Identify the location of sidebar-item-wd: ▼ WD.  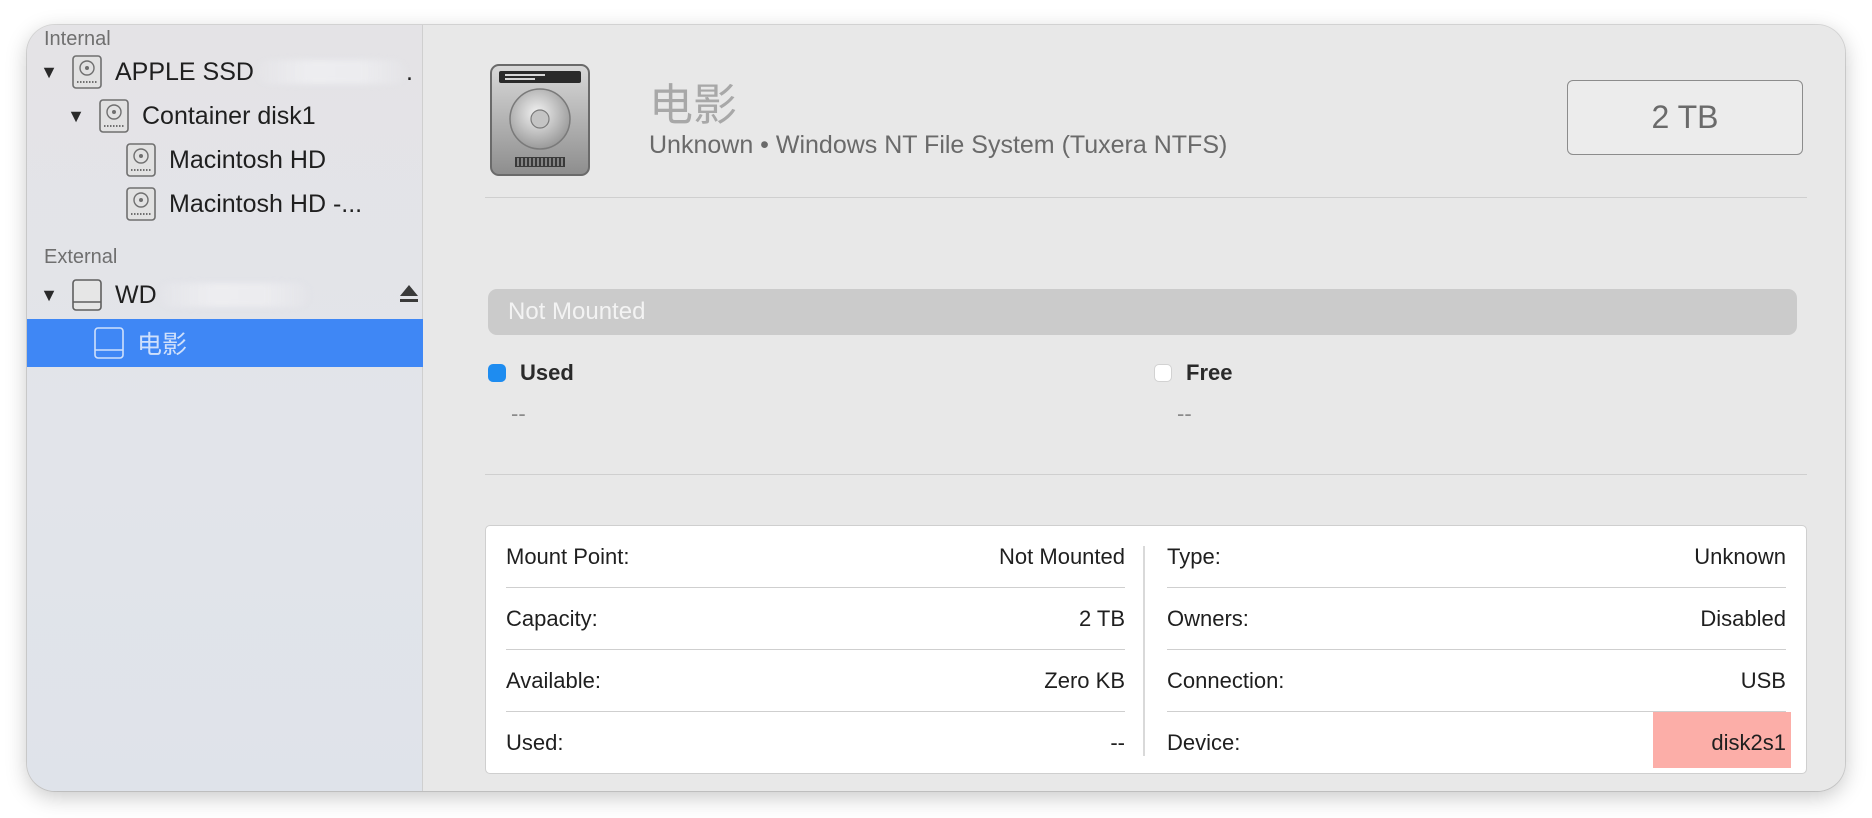
(229, 295).